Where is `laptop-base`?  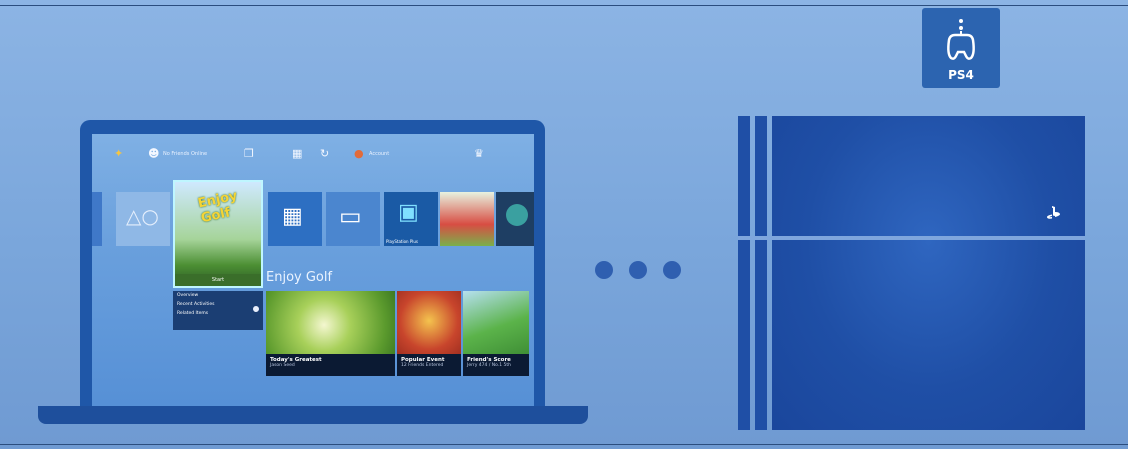
laptop-base is located at coordinates (313, 415).